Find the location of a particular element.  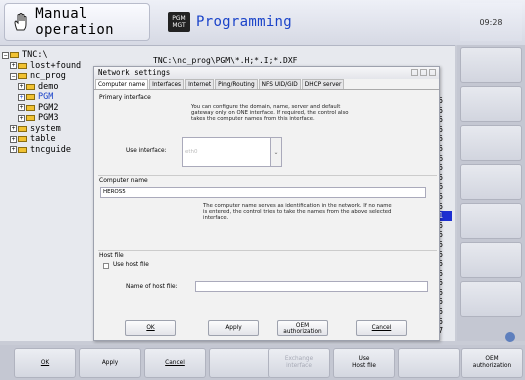

dialog-ok-label: OK is located at coordinates (150, 328).